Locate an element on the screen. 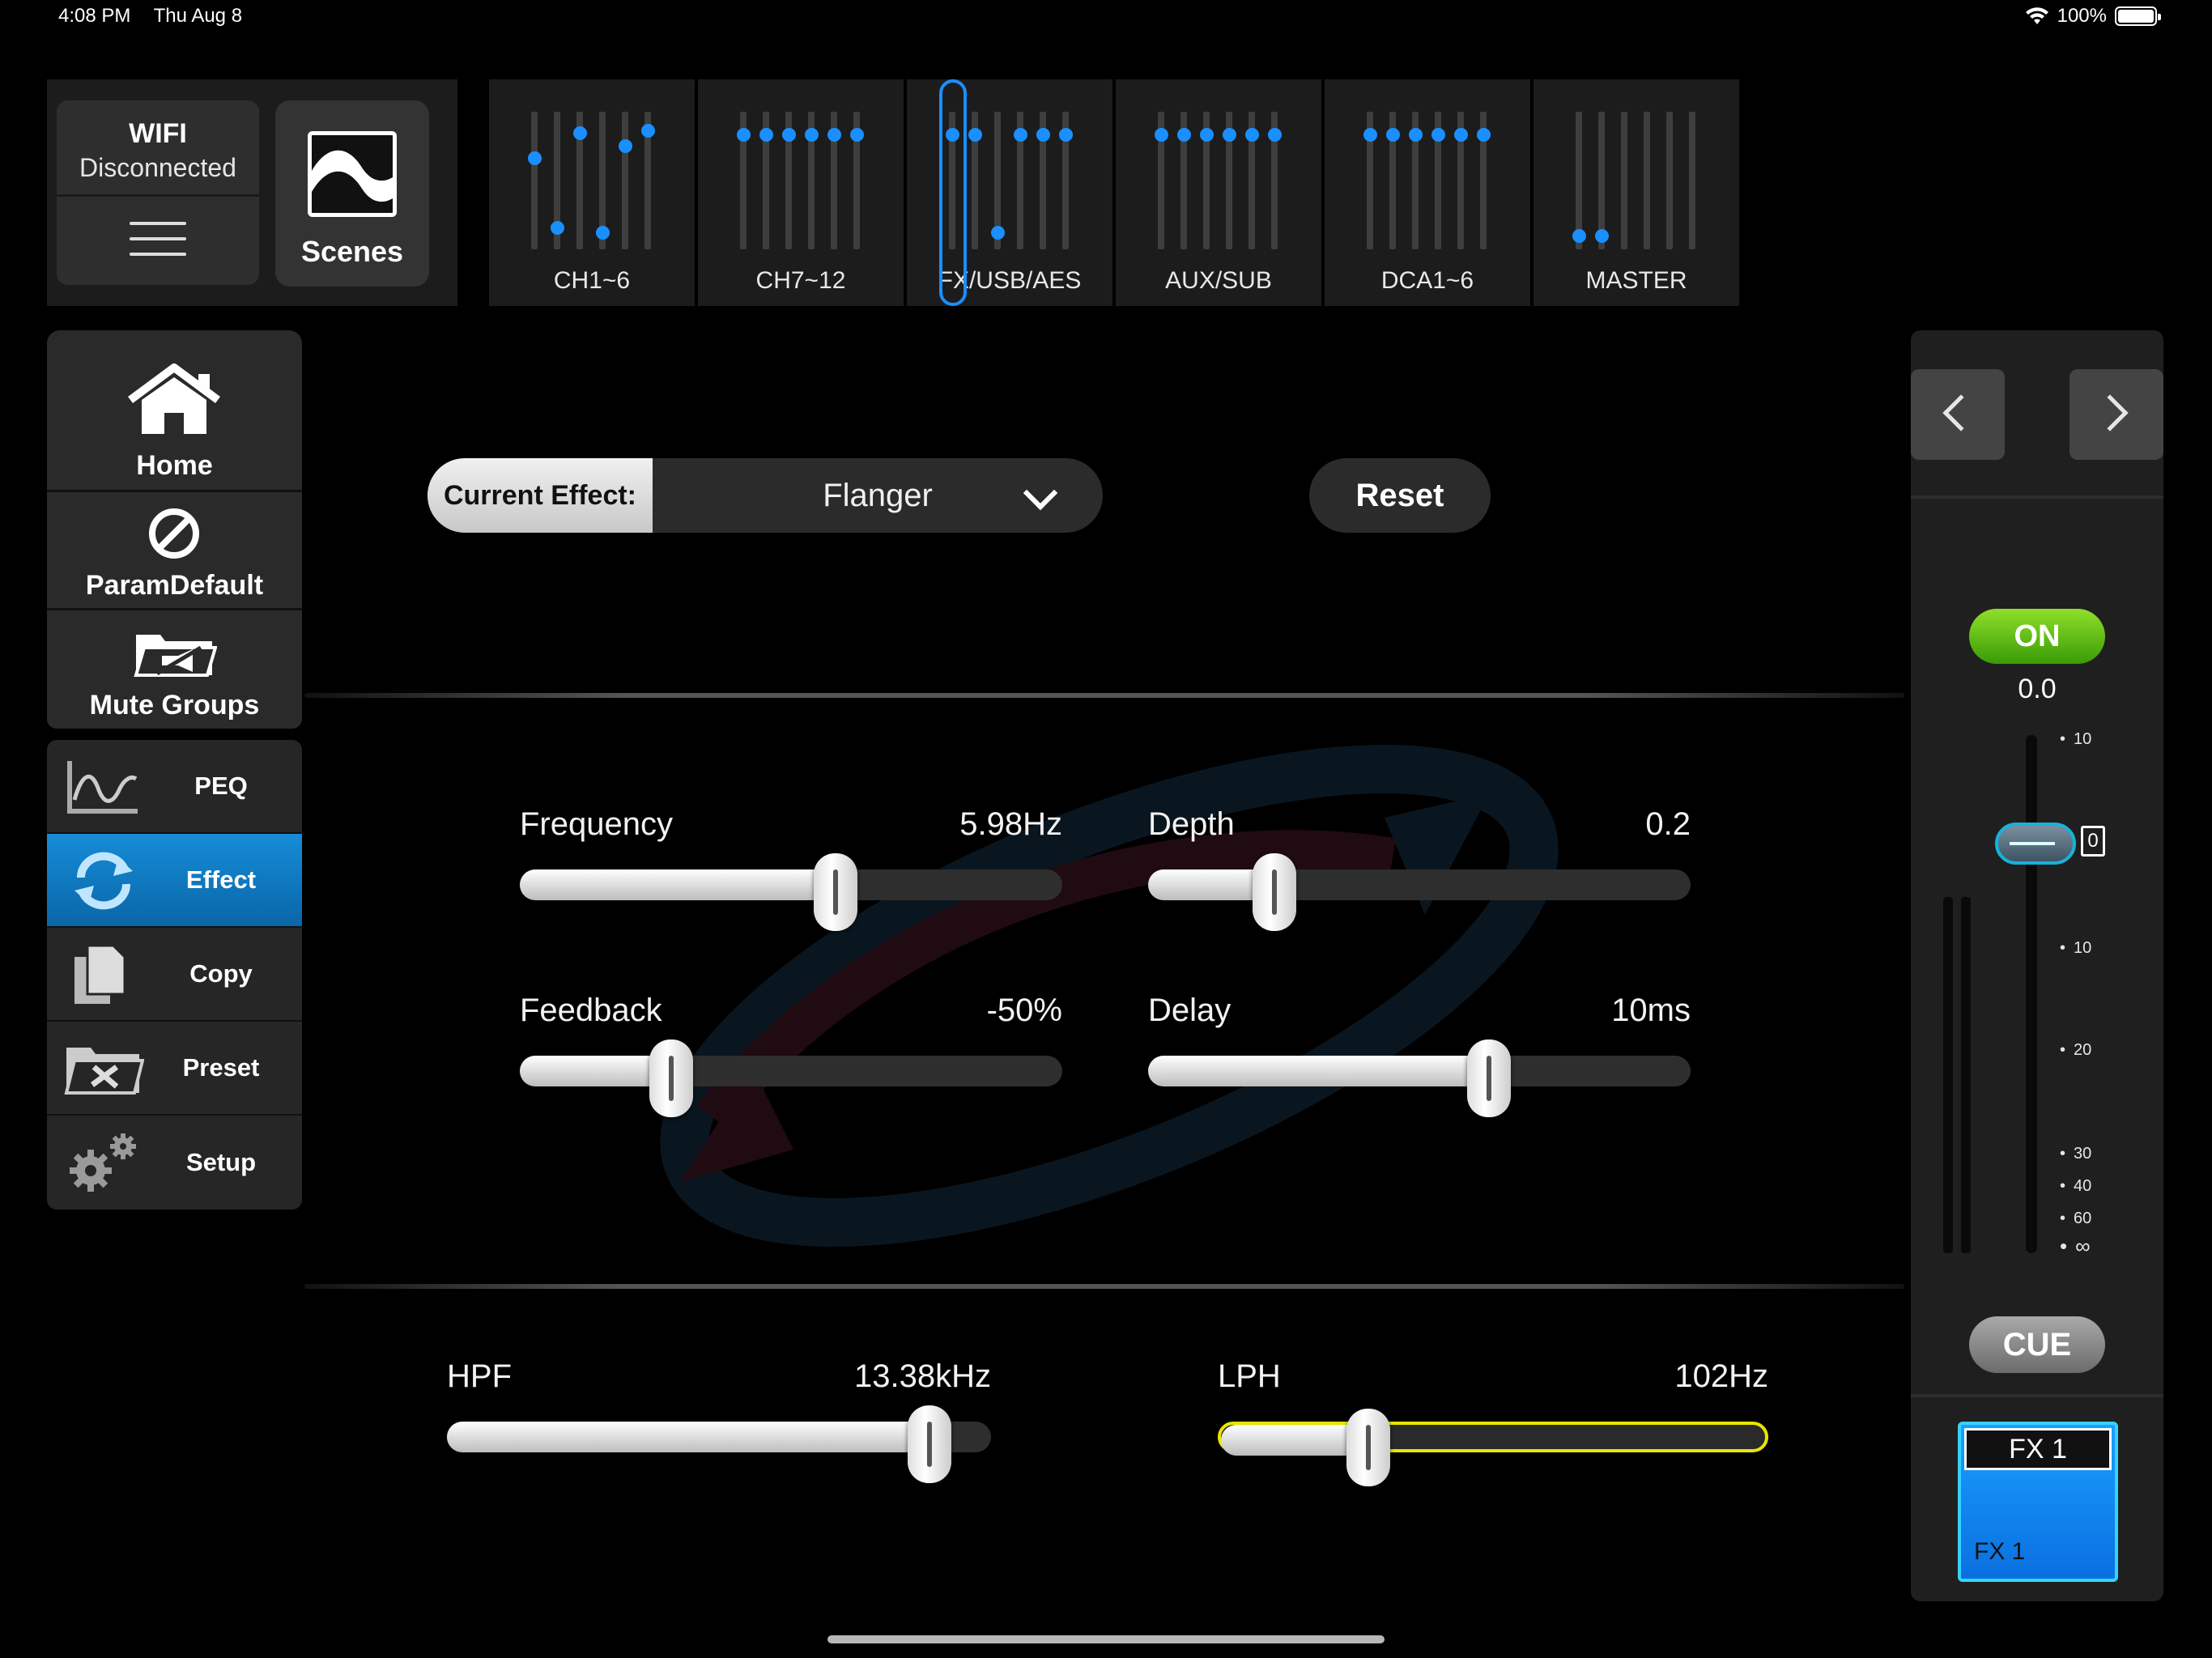 The image size is (2212, 1658). lph-thumb is located at coordinates (1368, 1447).